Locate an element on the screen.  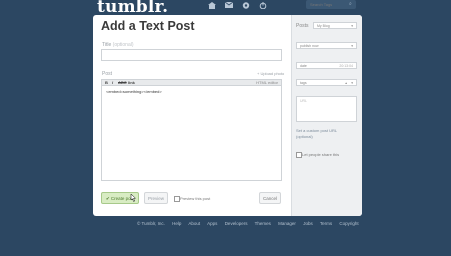
blog-select: My Blog ▾ is located at coordinates (335, 25).